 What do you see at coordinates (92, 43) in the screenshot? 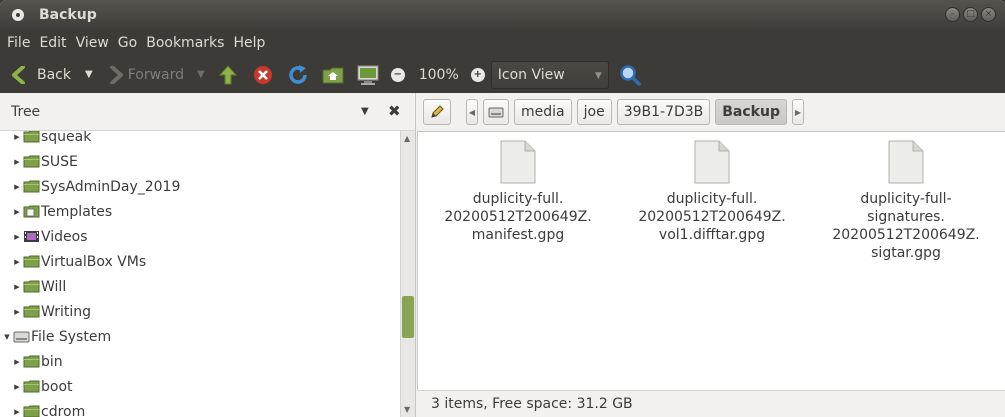
I see `menu-view: View` at bounding box center [92, 43].